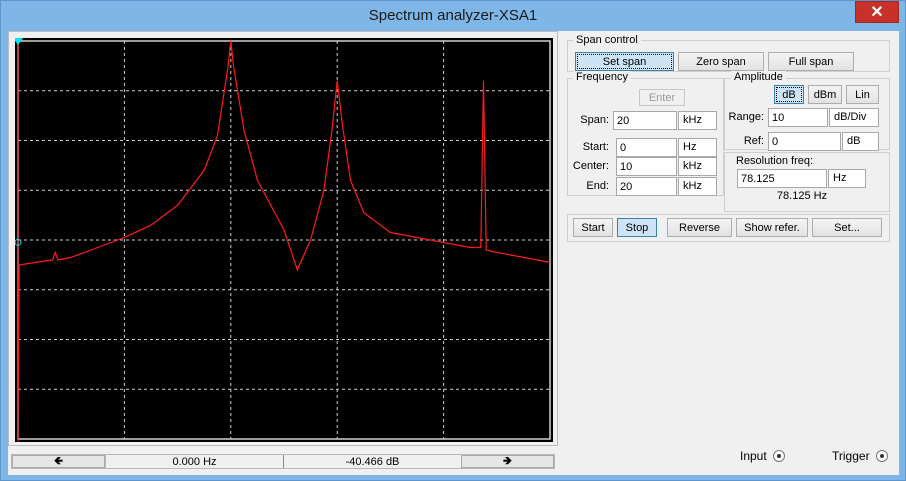  I want to click on trigger-terminal: Trigger, so click(860, 456).